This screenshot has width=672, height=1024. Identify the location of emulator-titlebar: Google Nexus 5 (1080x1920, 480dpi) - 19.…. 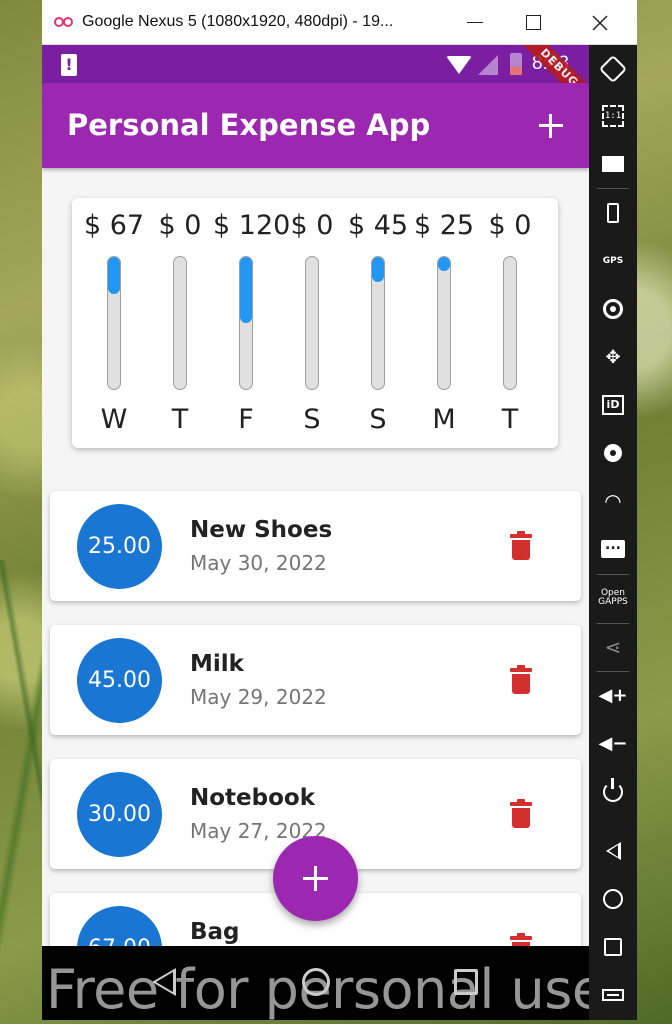
(339, 22).